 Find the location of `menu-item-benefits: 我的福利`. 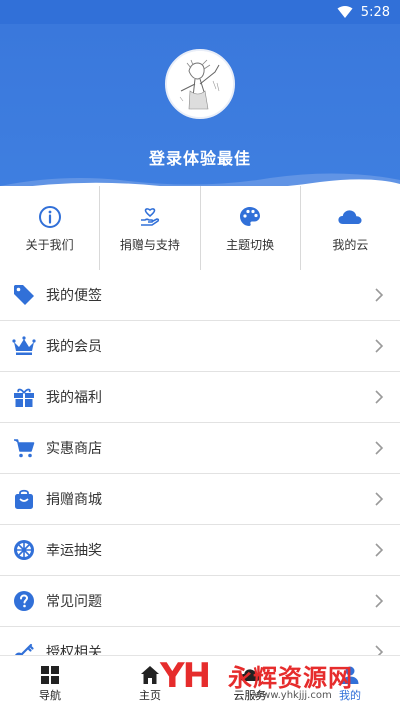

menu-item-benefits: 我的福利 is located at coordinates (200, 397).